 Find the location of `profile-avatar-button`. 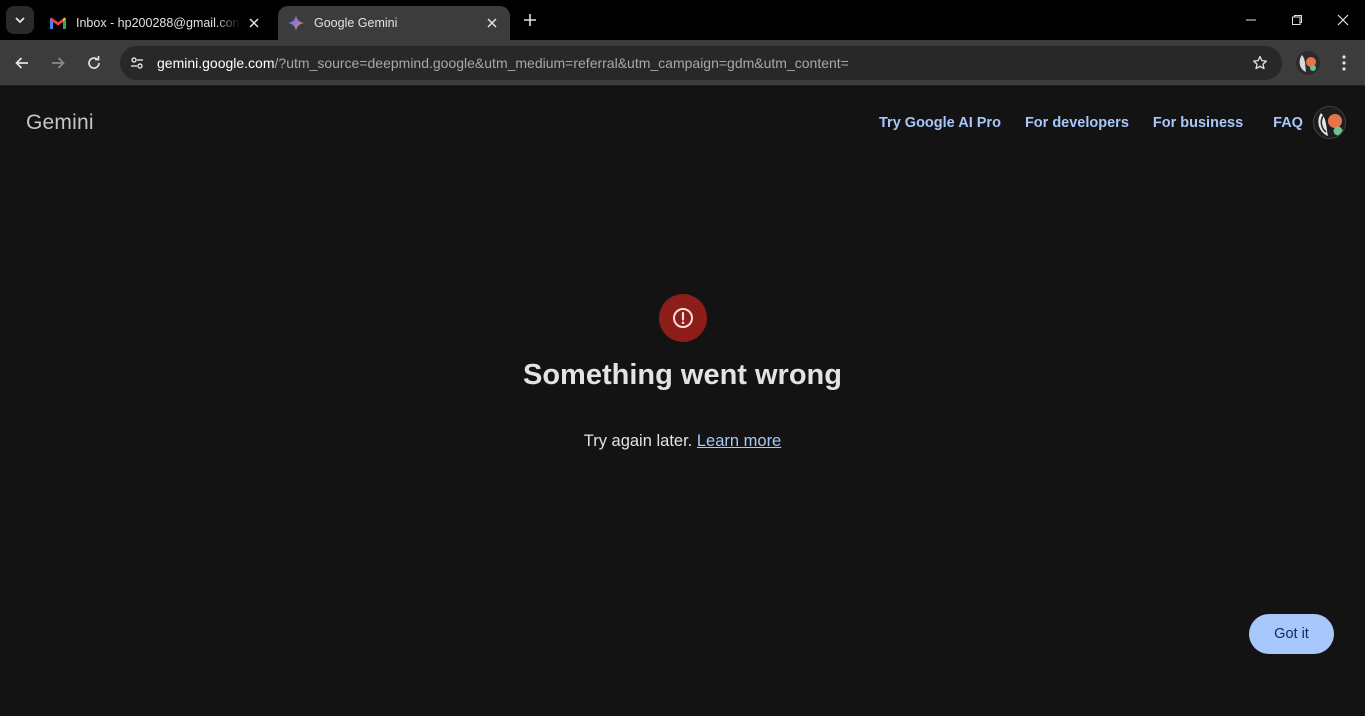

profile-avatar-button is located at coordinates (1308, 63).